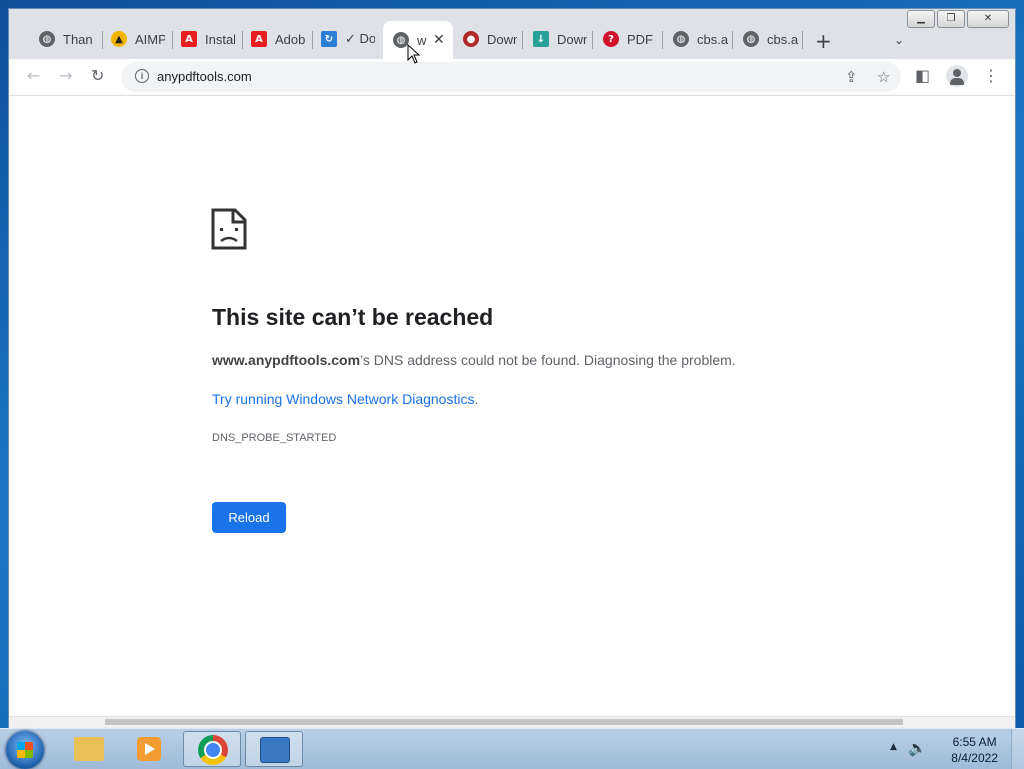  Describe the element at coordinates (823, 41) in the screenshot. I see `new-tab-button: +` at that location.